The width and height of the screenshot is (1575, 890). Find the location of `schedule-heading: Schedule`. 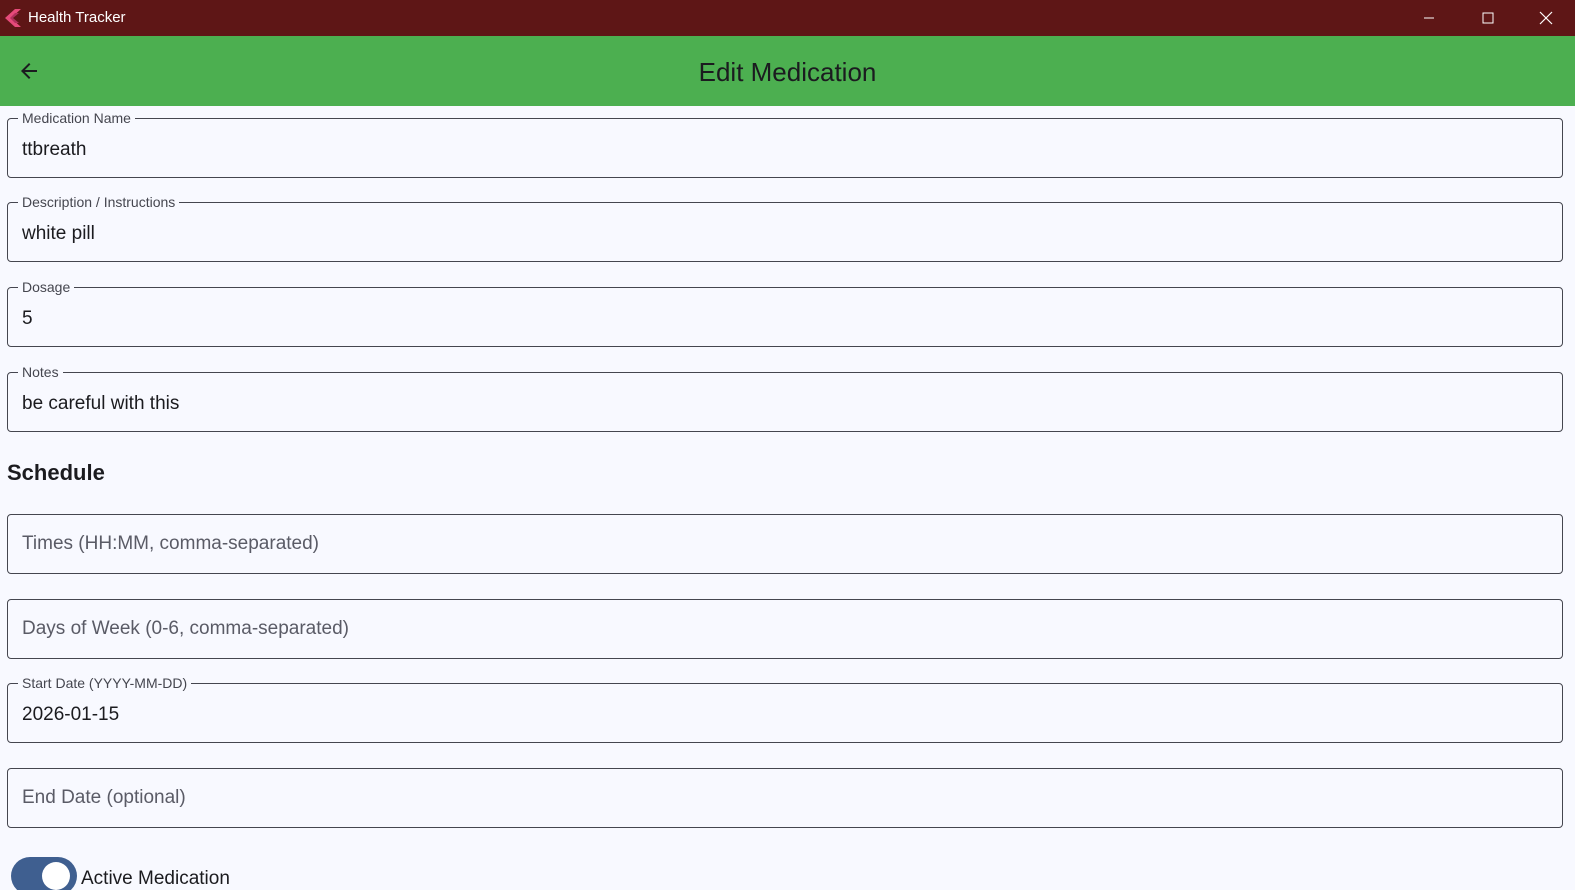

schedule-heading: Schedule is located at coordinates (56, 472).